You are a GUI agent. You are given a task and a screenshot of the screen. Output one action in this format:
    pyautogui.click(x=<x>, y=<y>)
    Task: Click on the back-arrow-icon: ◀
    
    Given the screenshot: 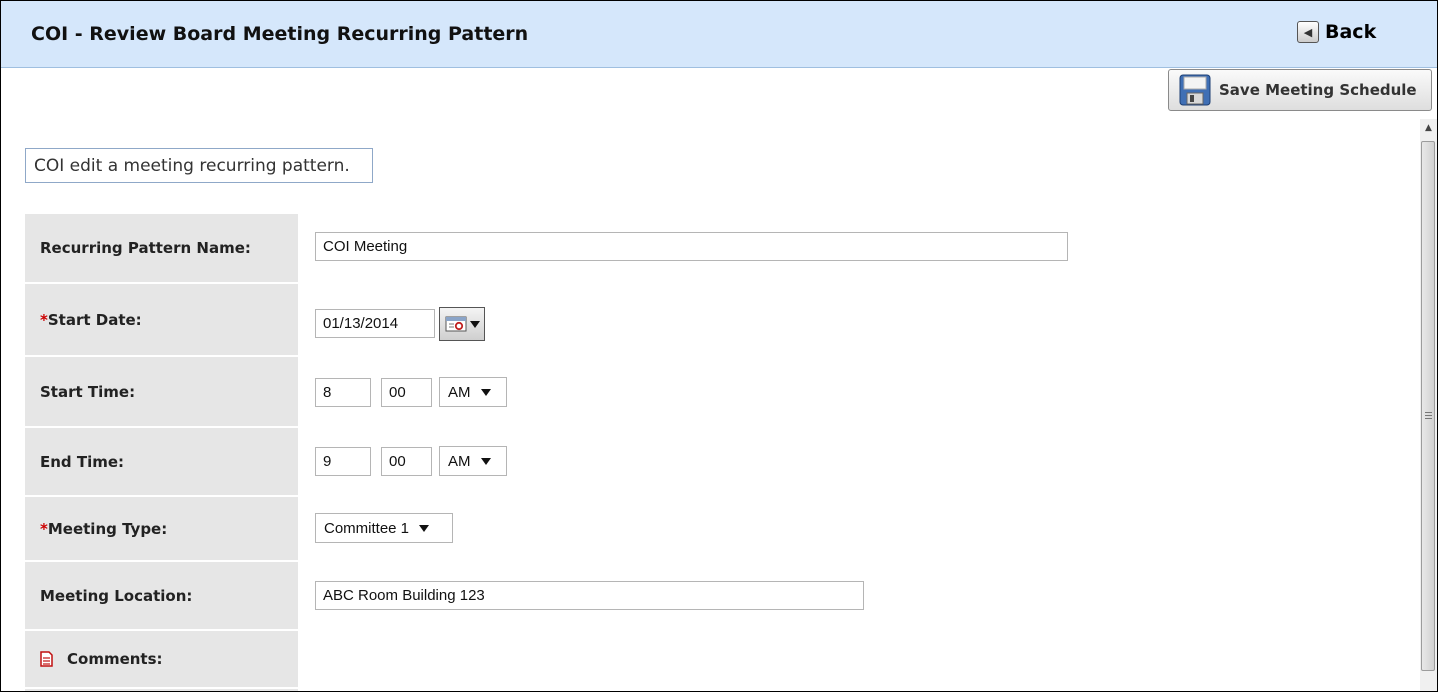 What is the action you would take?
    pyautogui.click(x=1308, y=32)
    